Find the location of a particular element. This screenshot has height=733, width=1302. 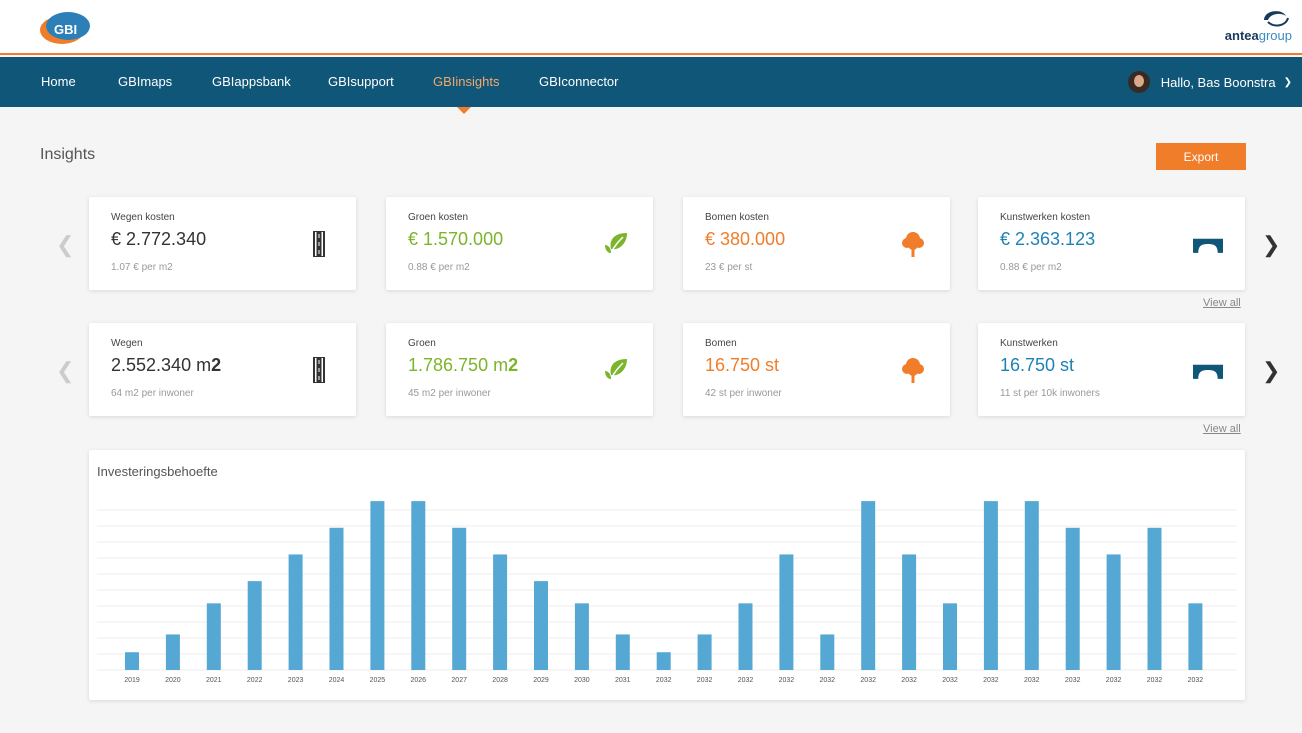

card-sub: 23 € per st is located at coordinates (729, 267).